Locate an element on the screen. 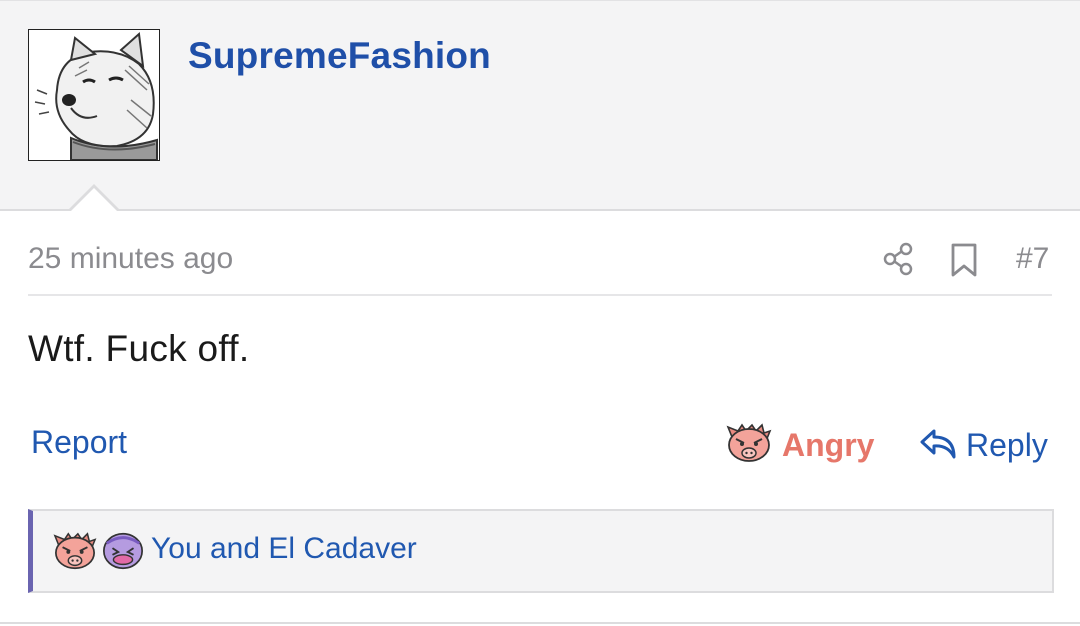 This screenshot has height=626, width=1080. post-number-link: #7 is located at coordinates (1032, 259).